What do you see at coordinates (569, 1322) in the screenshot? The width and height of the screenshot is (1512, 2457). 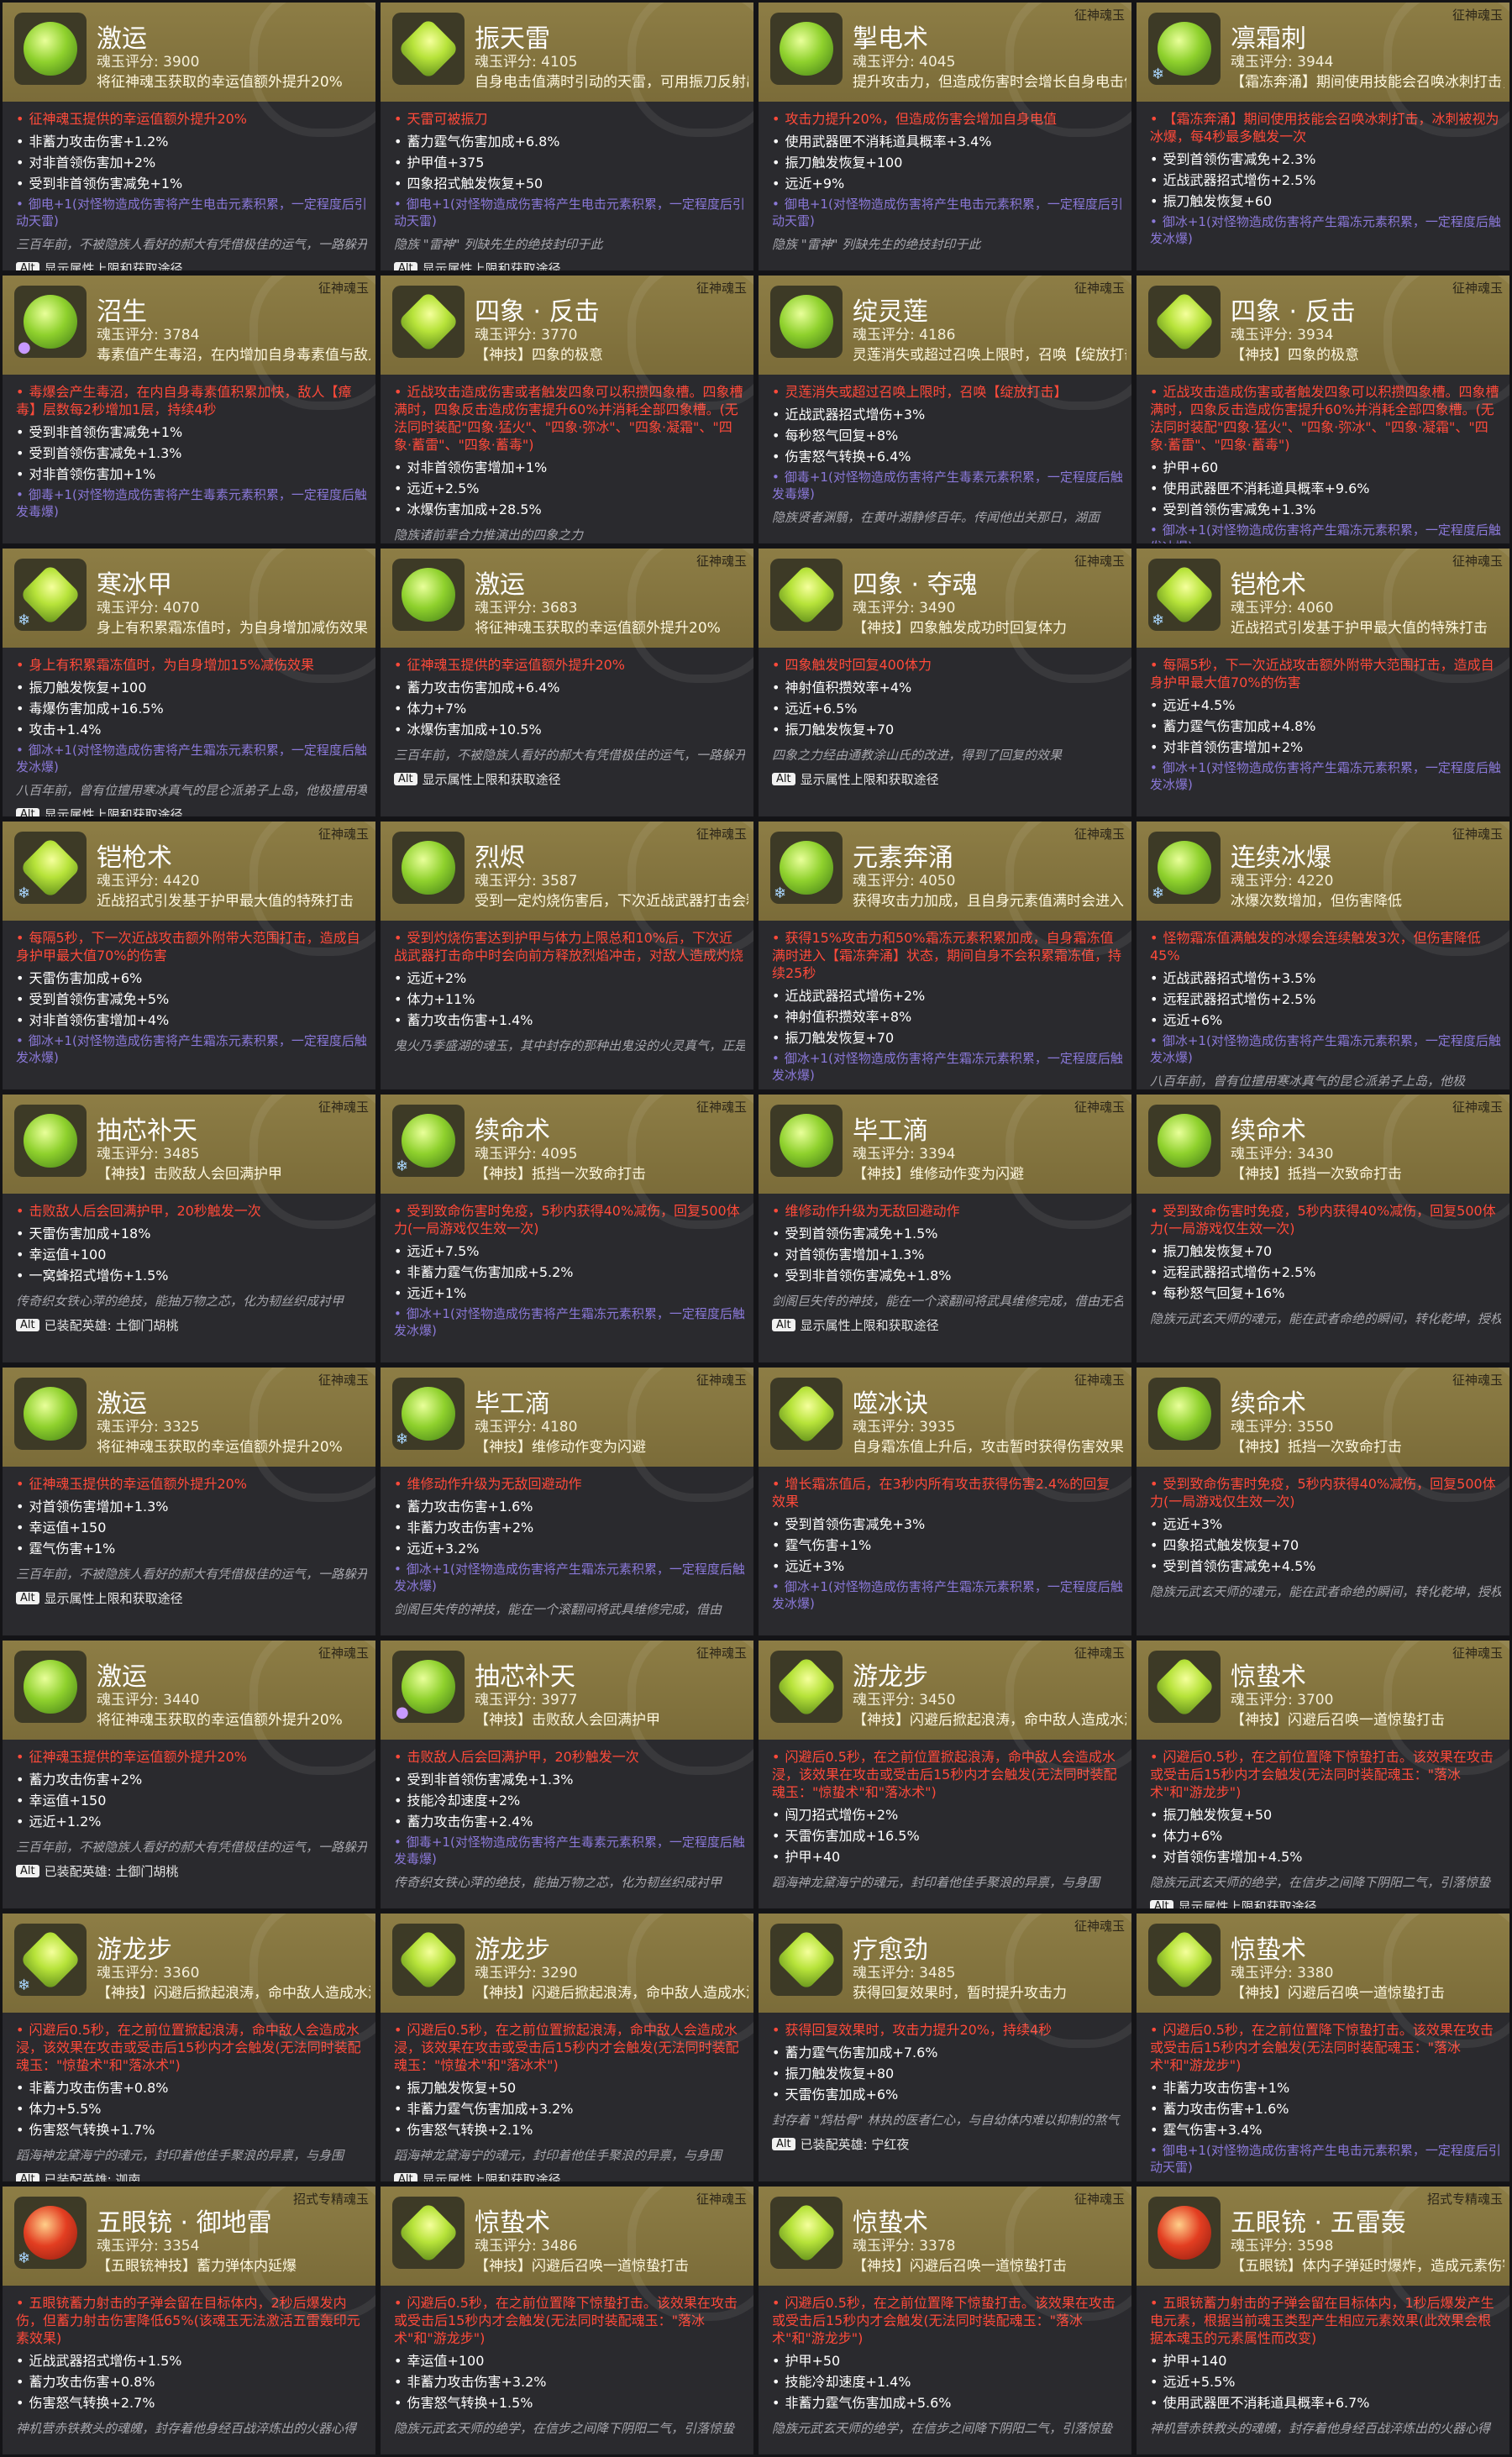 I see `element-seal-text: 御冰+1(对怪物造成伤害将产生霜冻元素积累，一定程度后触发冰爆)` at bounding box center [569, 1322].